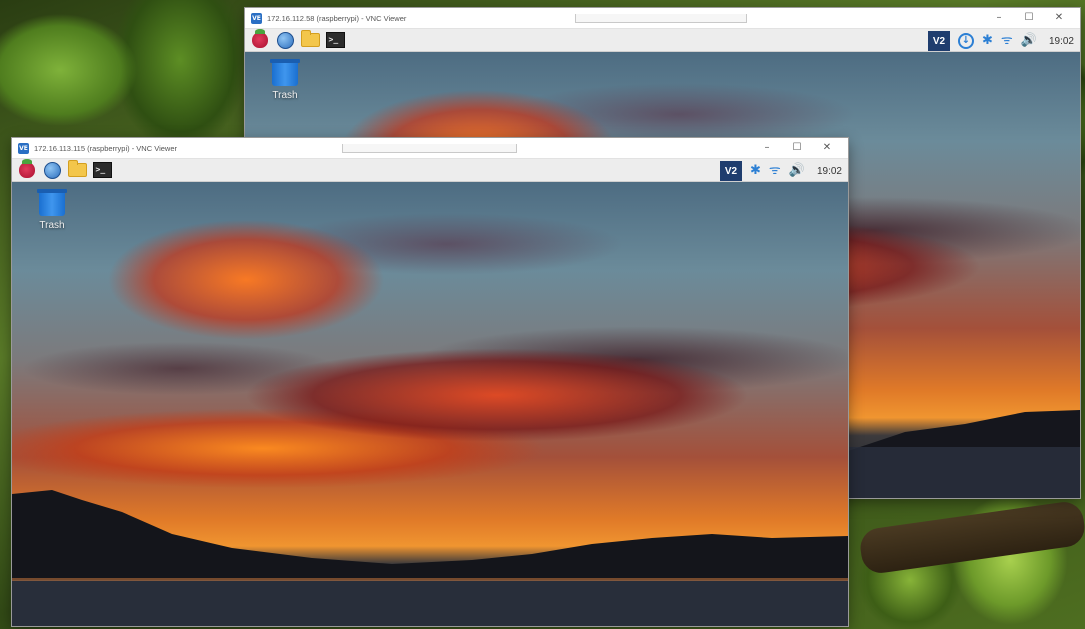  What do you see at coordinates (430, 170) in the screenshot?
I see `raspberry-pi-taskbar: >_ V2 ✱ ᯤ 🔊 19:02` at bounding box center [430, 170].